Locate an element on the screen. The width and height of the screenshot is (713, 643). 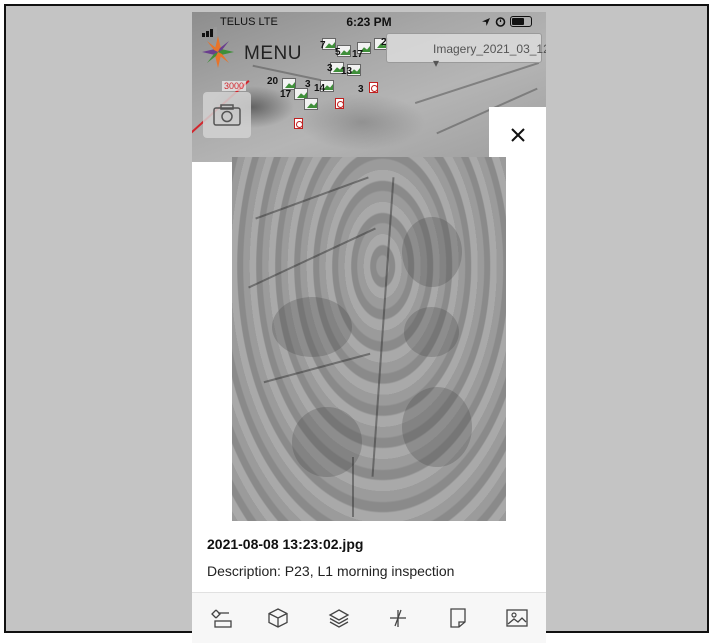
contour-label: 3000 is located at coordinates (234, 86).